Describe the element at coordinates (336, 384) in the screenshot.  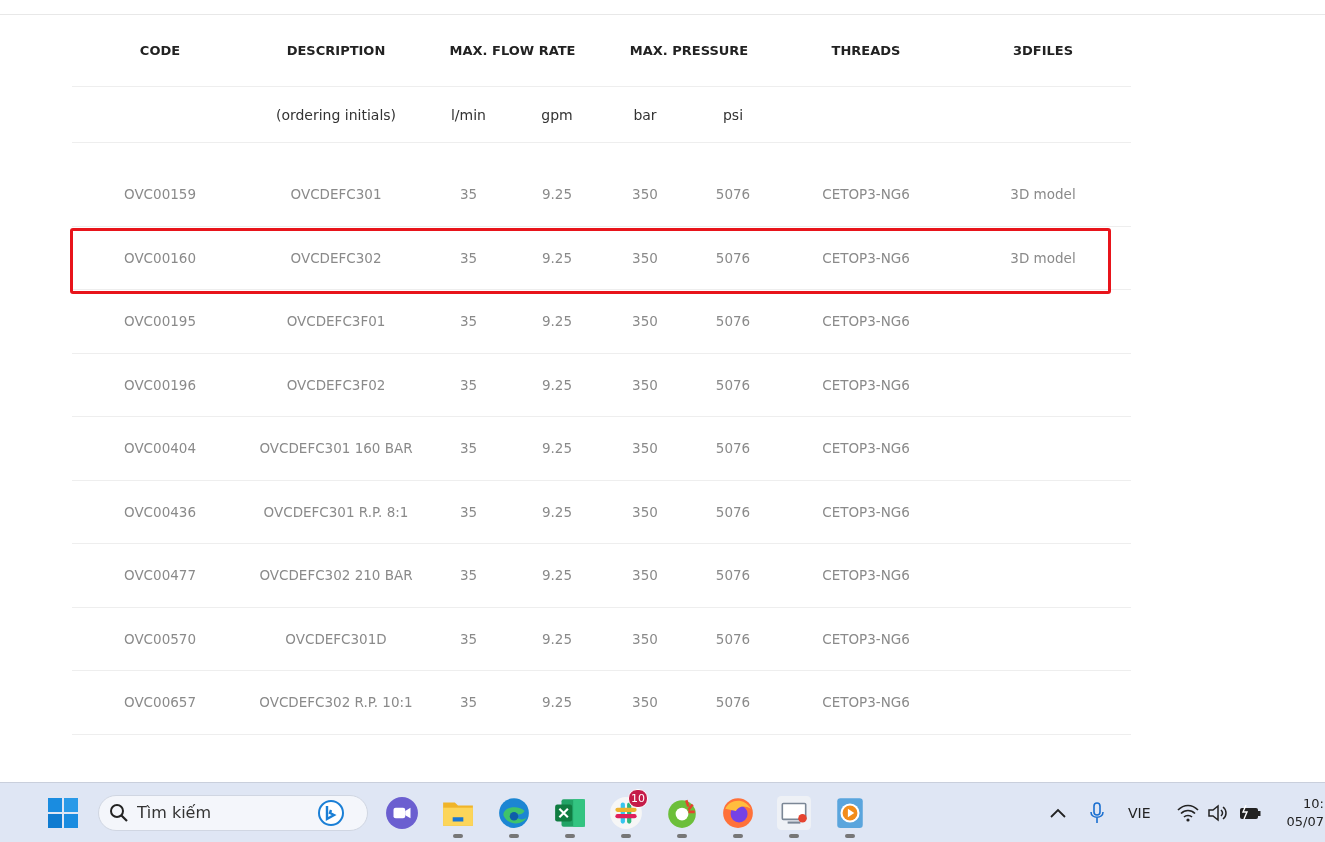
I see `table-cell: OVCDEFC3F02` at that location.